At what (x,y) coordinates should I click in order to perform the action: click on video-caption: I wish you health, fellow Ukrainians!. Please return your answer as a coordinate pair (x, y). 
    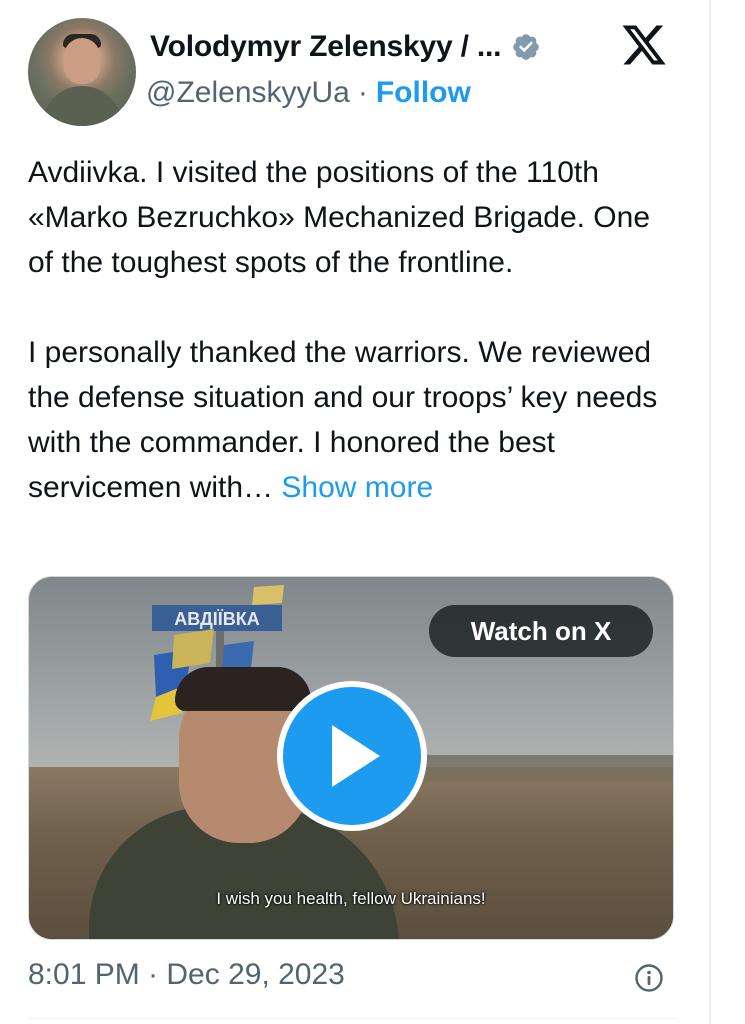
    Looking at the image, I should click on (351, 898).